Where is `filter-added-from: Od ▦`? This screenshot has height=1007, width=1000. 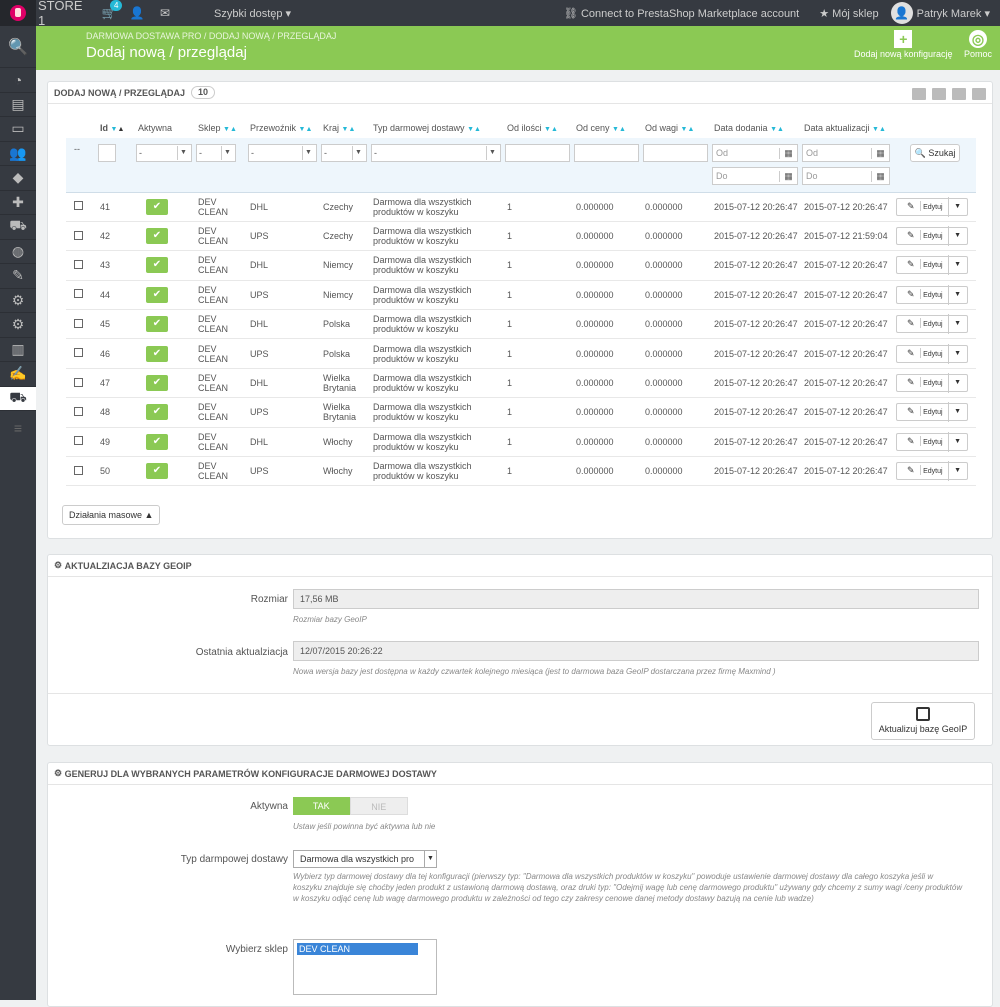
filter-added-from: Od ▦ is located at coordinates (755, 153).